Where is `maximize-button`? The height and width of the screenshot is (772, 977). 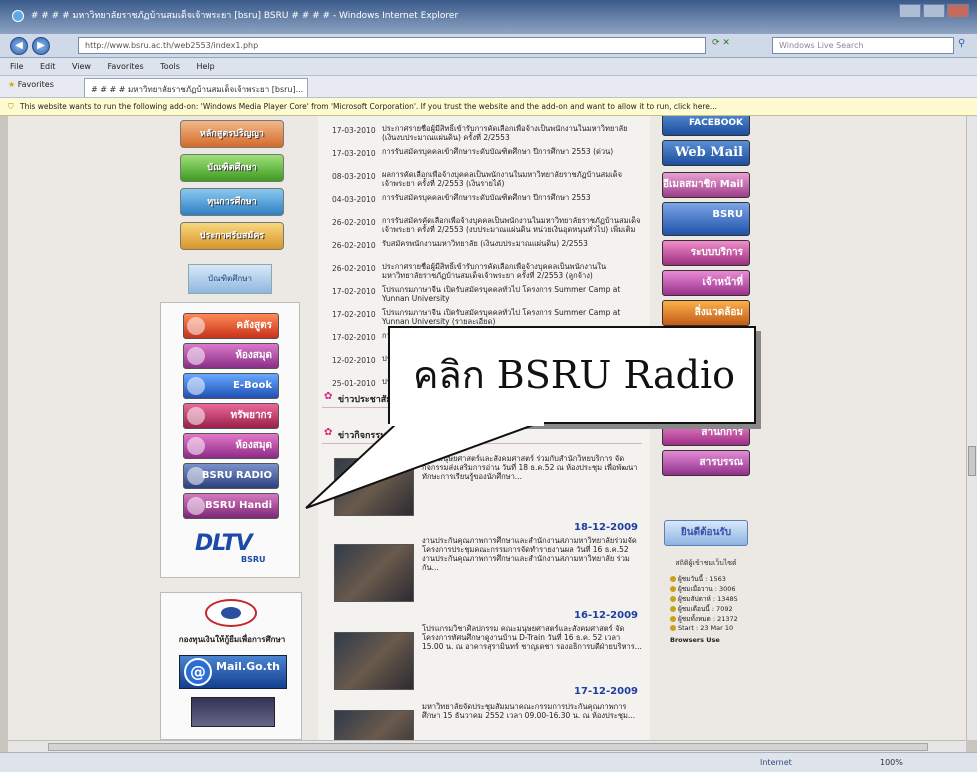 maximize-button is located at coordinates (934, 11).